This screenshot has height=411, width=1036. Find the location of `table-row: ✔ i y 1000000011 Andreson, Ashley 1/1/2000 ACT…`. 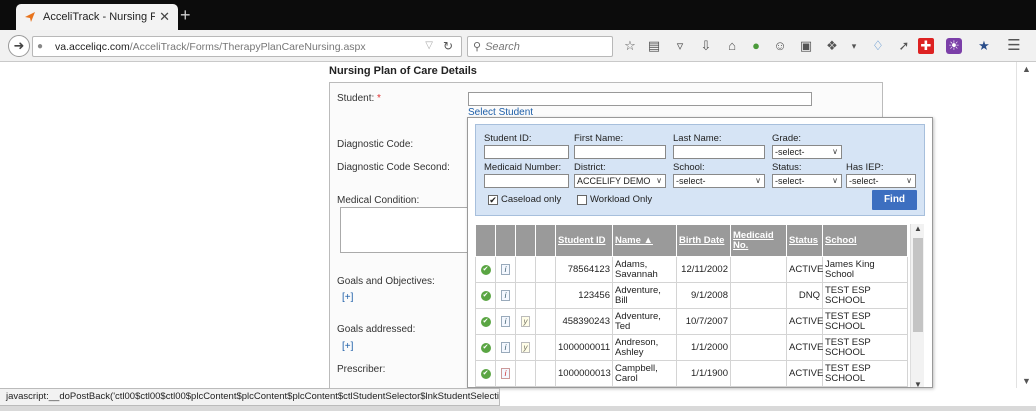

table-row: ✔ i y 1000000011 Andreson, Ashley 1/1/2000 ACT… is located at coordinates (691, 347).